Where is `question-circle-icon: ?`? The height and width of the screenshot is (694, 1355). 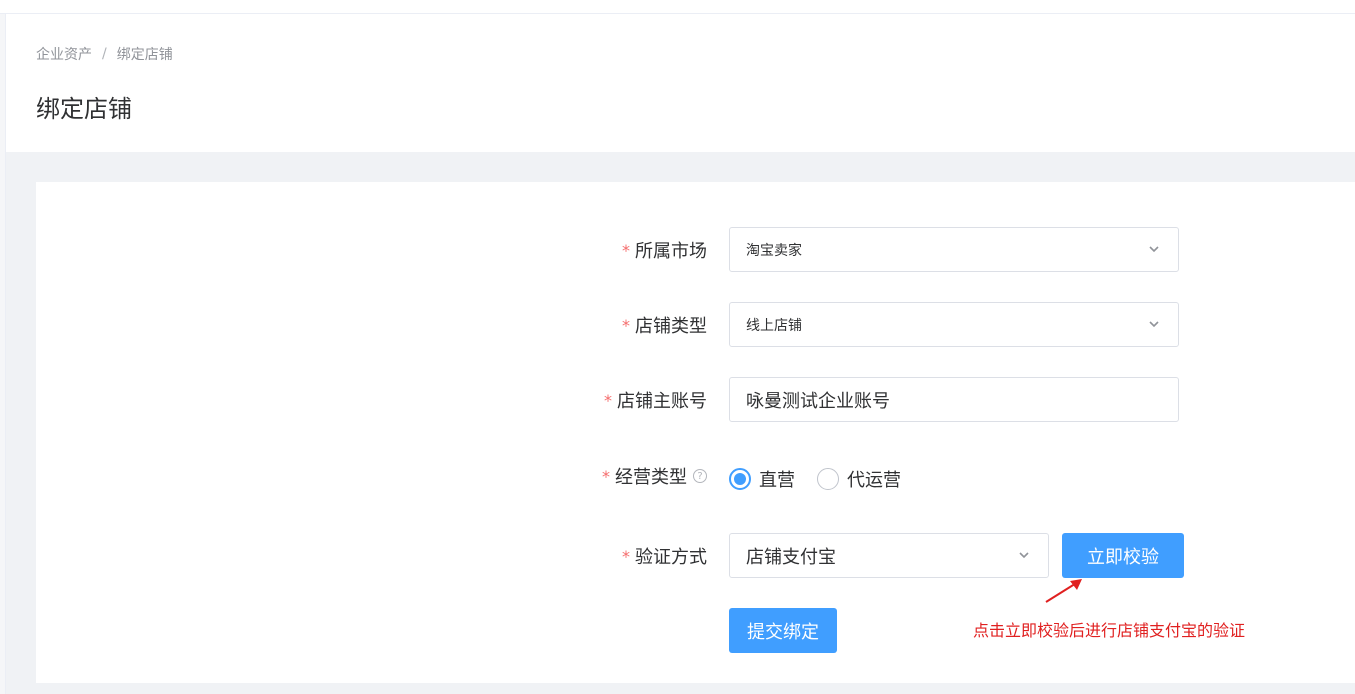 question-circle-icon: ? is located at coordinates (700, 476).